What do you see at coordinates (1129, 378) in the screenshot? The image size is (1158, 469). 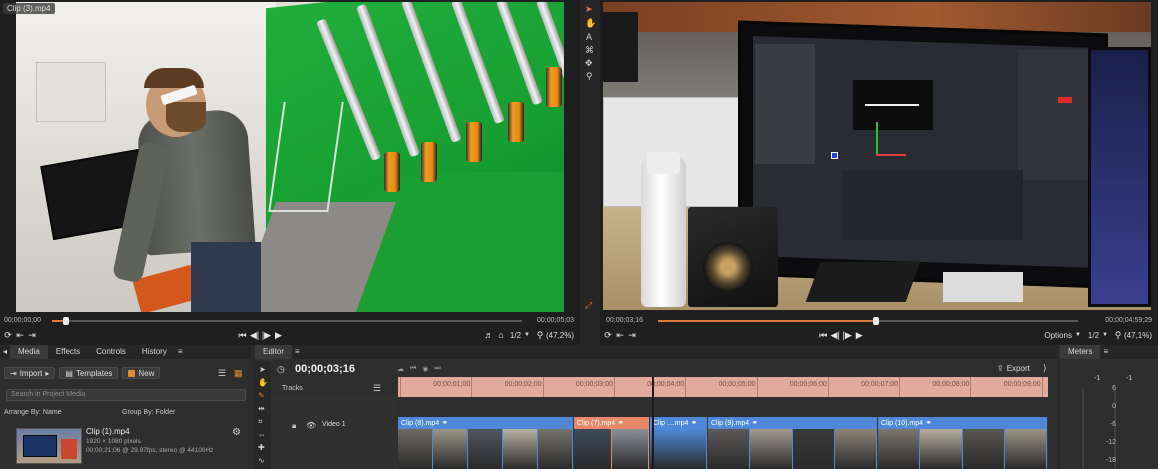 I see `meter-channel-right-top: -1` at bounding box center [1129, 378].